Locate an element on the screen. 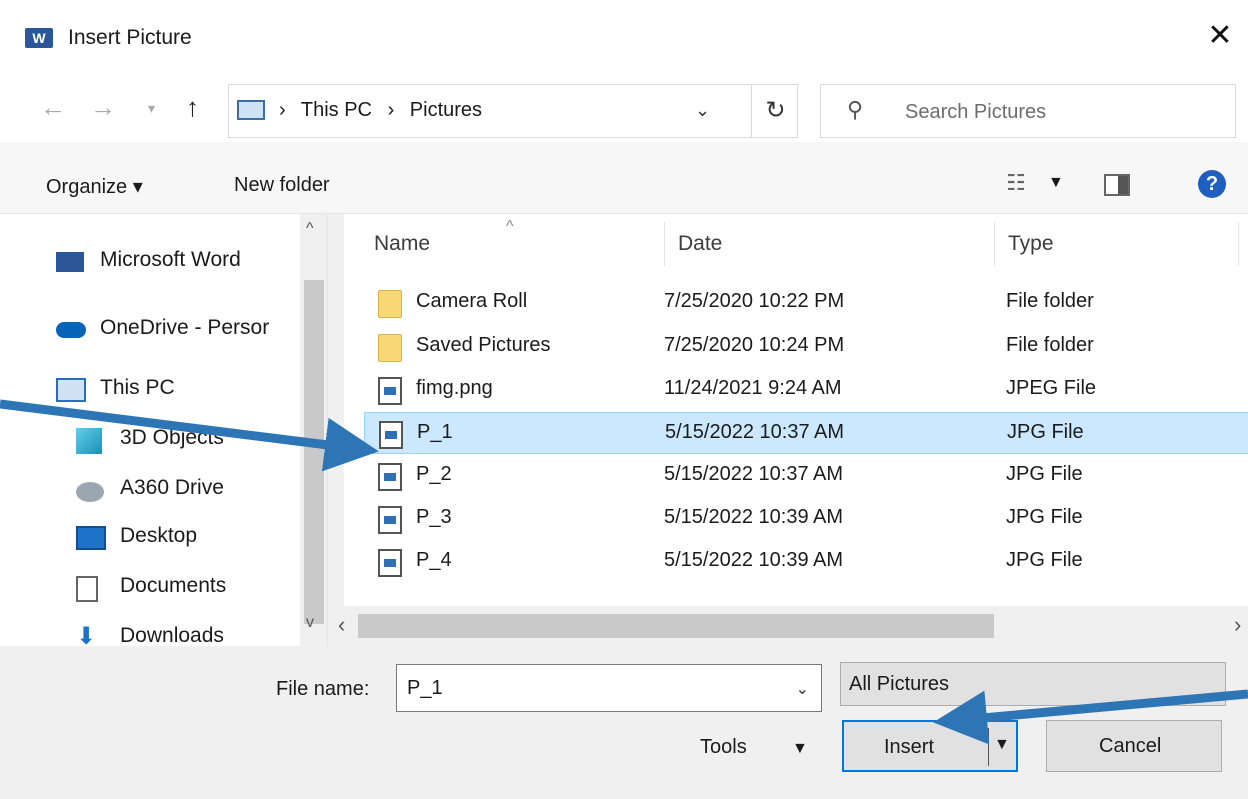  title-bar: W Insert Picture ✕ is located at coordinates (624, 39).